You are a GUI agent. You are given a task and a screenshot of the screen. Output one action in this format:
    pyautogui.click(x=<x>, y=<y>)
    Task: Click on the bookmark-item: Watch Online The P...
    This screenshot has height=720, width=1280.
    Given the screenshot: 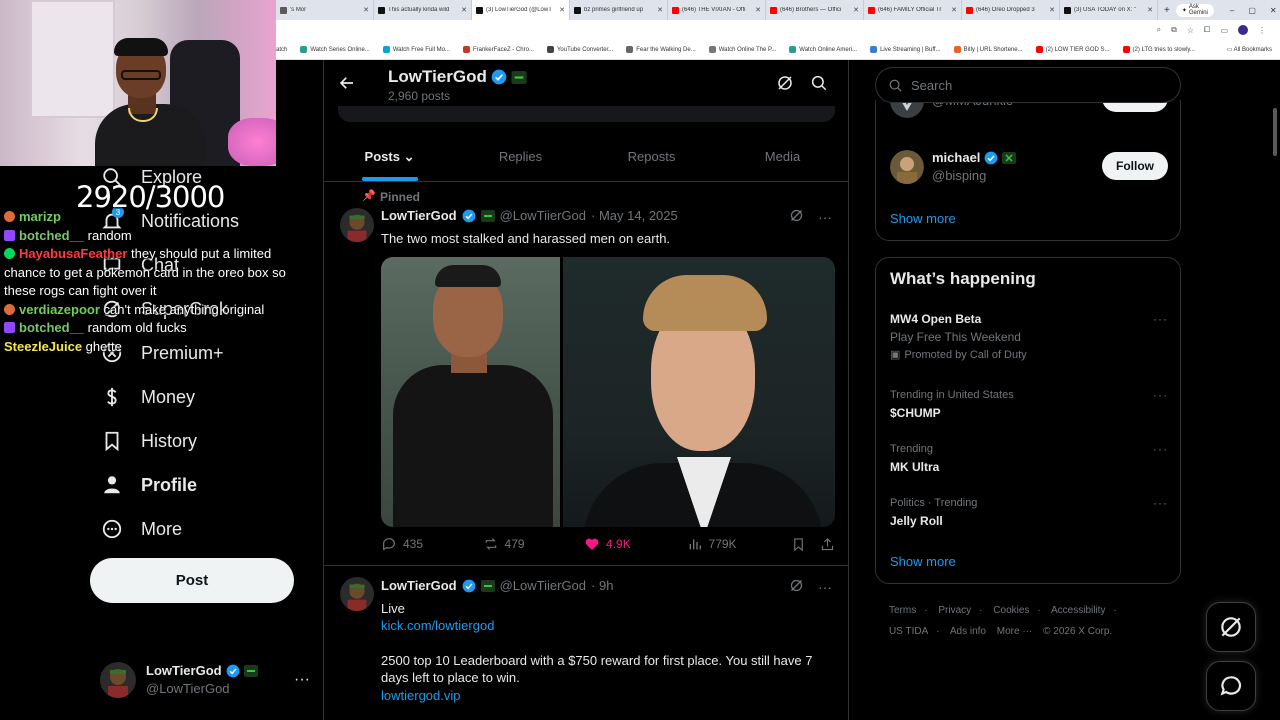 What is the action you would take?
    pyautogui.click(x=742, y=49)
    